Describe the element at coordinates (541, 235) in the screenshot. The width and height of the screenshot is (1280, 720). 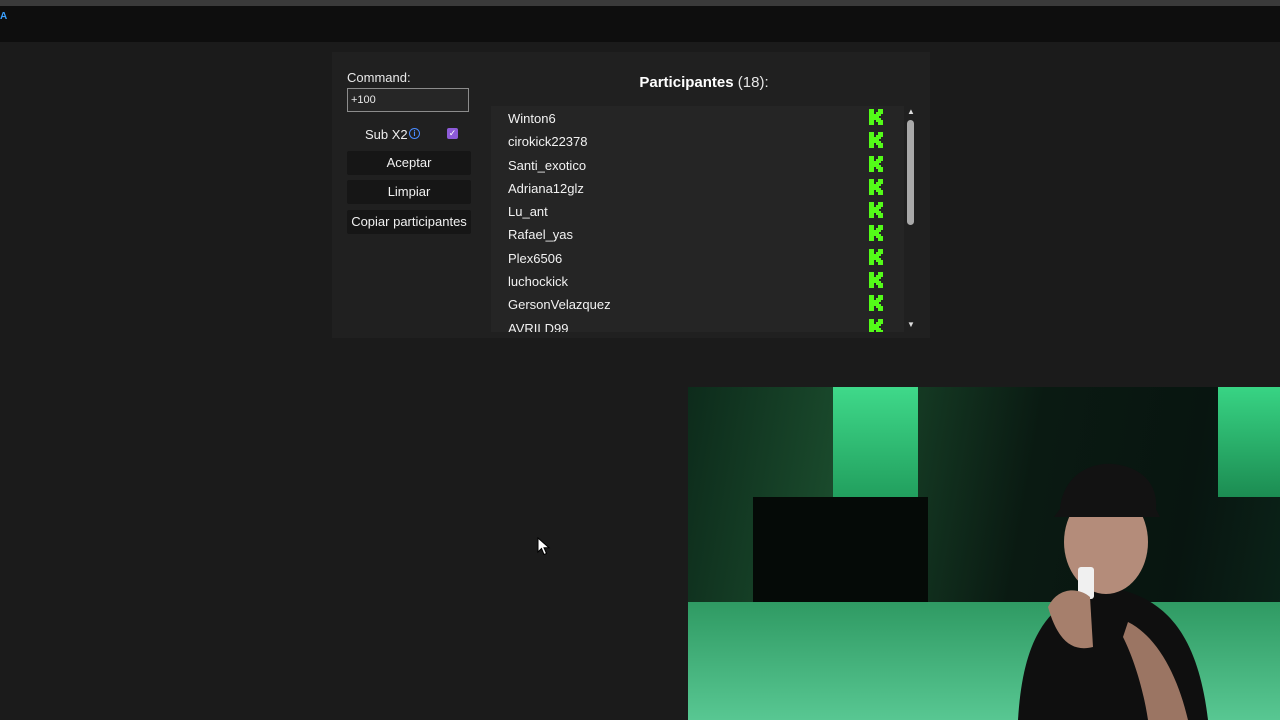
I see `participant-name: Rafael_yas` at that location.